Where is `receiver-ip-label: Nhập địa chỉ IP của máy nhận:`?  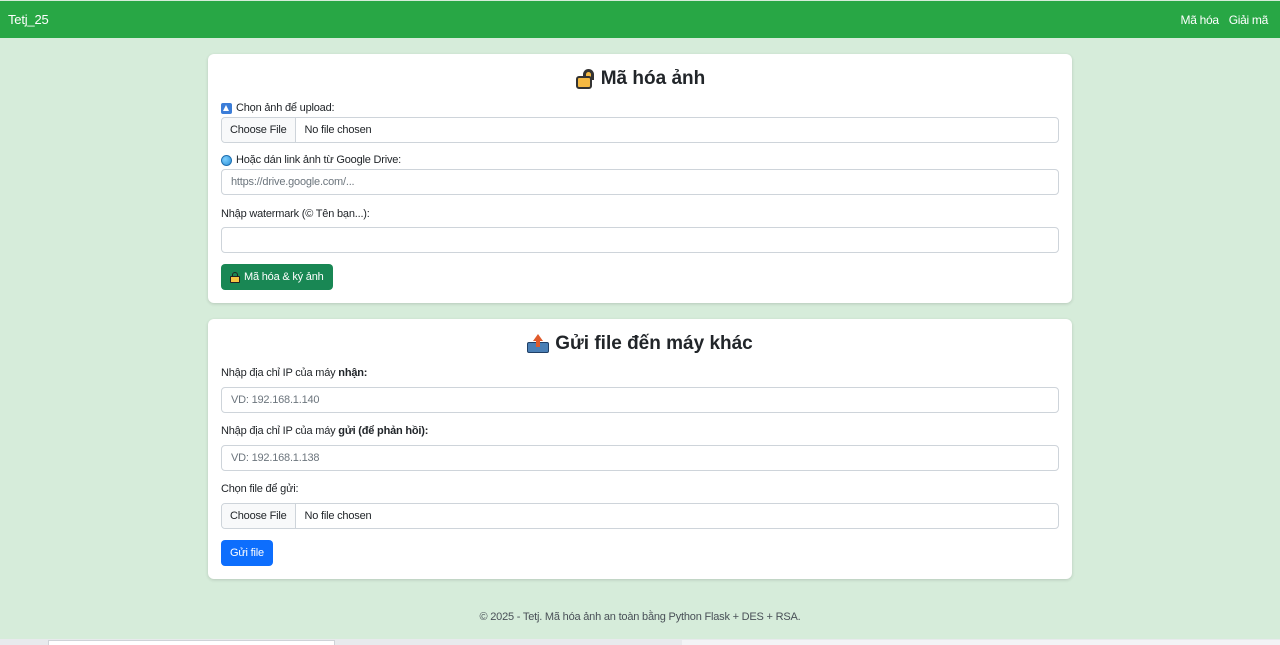 receiver-ip-label: Nhập địa chỉ IP của máy nhận: is located at coordinates (294, 373).